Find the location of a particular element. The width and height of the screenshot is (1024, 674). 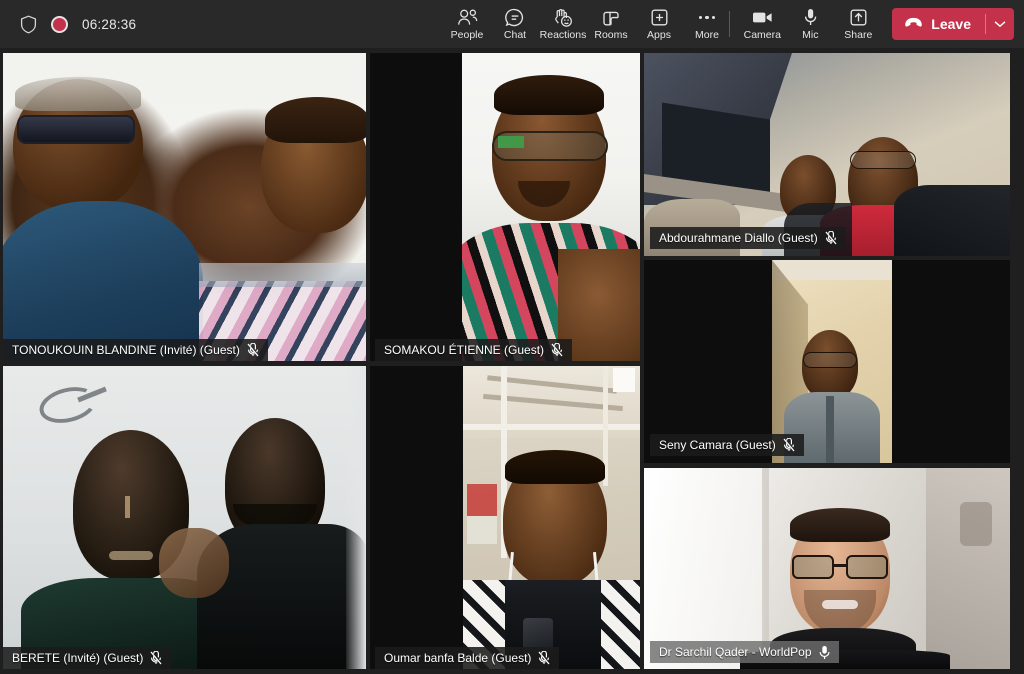

rooms-button: Rooms is located at coordinates (611, 24).